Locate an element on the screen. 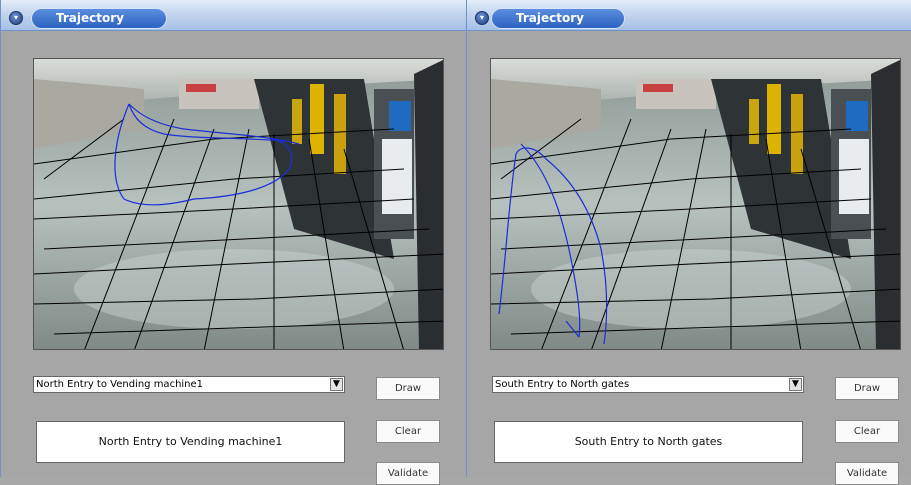  selected-route-display: South Entry to North gates is located at coordinates (648, 442).